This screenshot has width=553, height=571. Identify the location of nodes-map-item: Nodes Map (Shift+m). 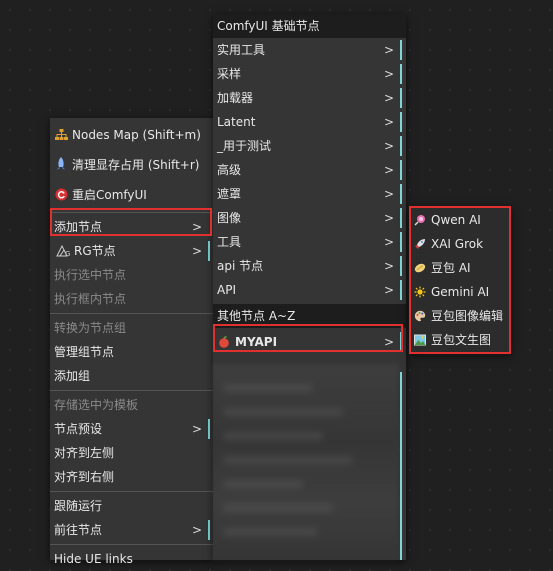
(132, 135).